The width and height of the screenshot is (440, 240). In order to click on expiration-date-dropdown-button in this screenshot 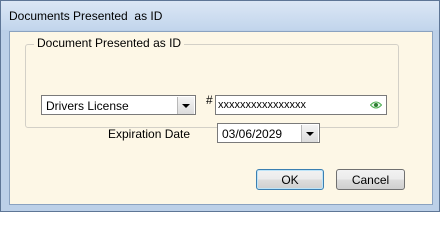, I will do `click(309, 133)`.